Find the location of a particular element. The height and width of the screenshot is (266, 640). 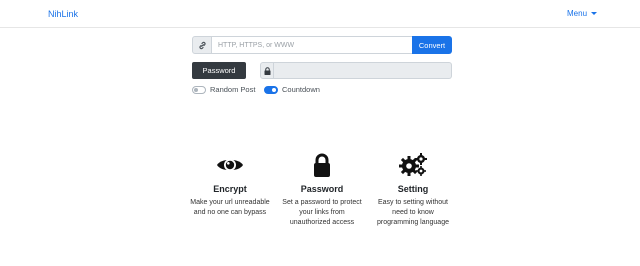

password-field-group is located at coordinates (356, 70).